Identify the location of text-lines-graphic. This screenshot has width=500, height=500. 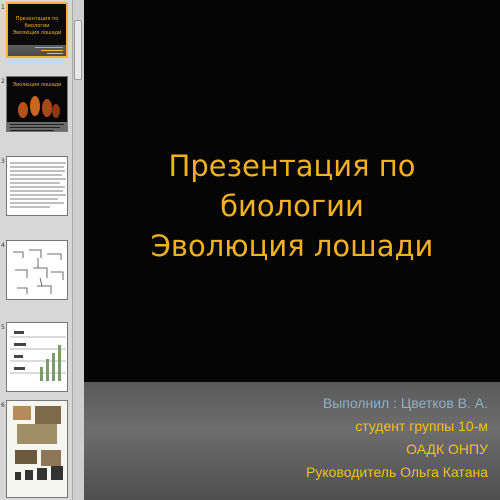
(38, 185).